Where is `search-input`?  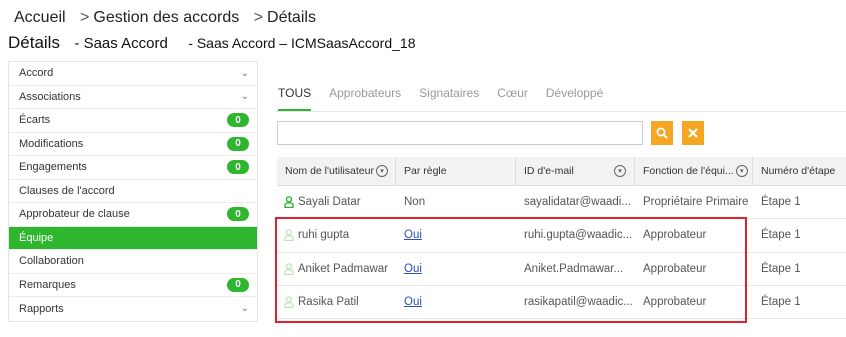 search-input is located at coordinates (460, 133).